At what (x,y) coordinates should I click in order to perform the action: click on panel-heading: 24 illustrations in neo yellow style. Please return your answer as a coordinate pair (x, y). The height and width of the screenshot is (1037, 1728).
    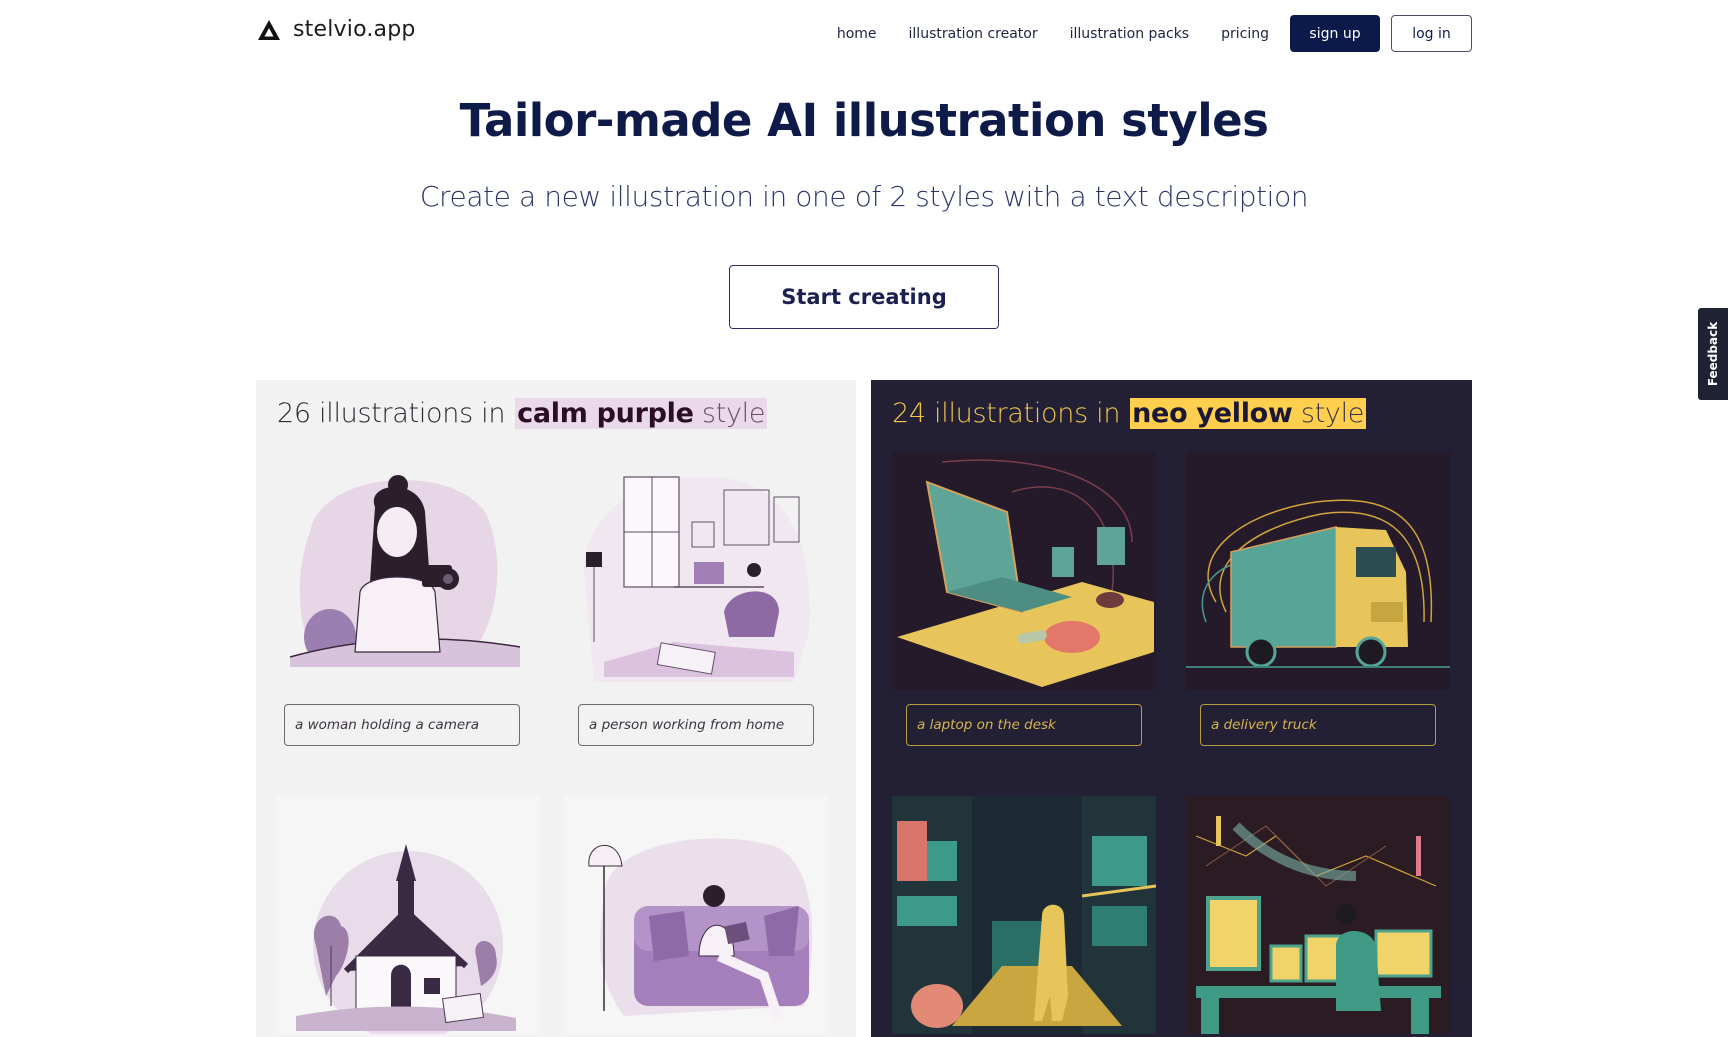
    Looking at the image, I should click on (1129, 413).